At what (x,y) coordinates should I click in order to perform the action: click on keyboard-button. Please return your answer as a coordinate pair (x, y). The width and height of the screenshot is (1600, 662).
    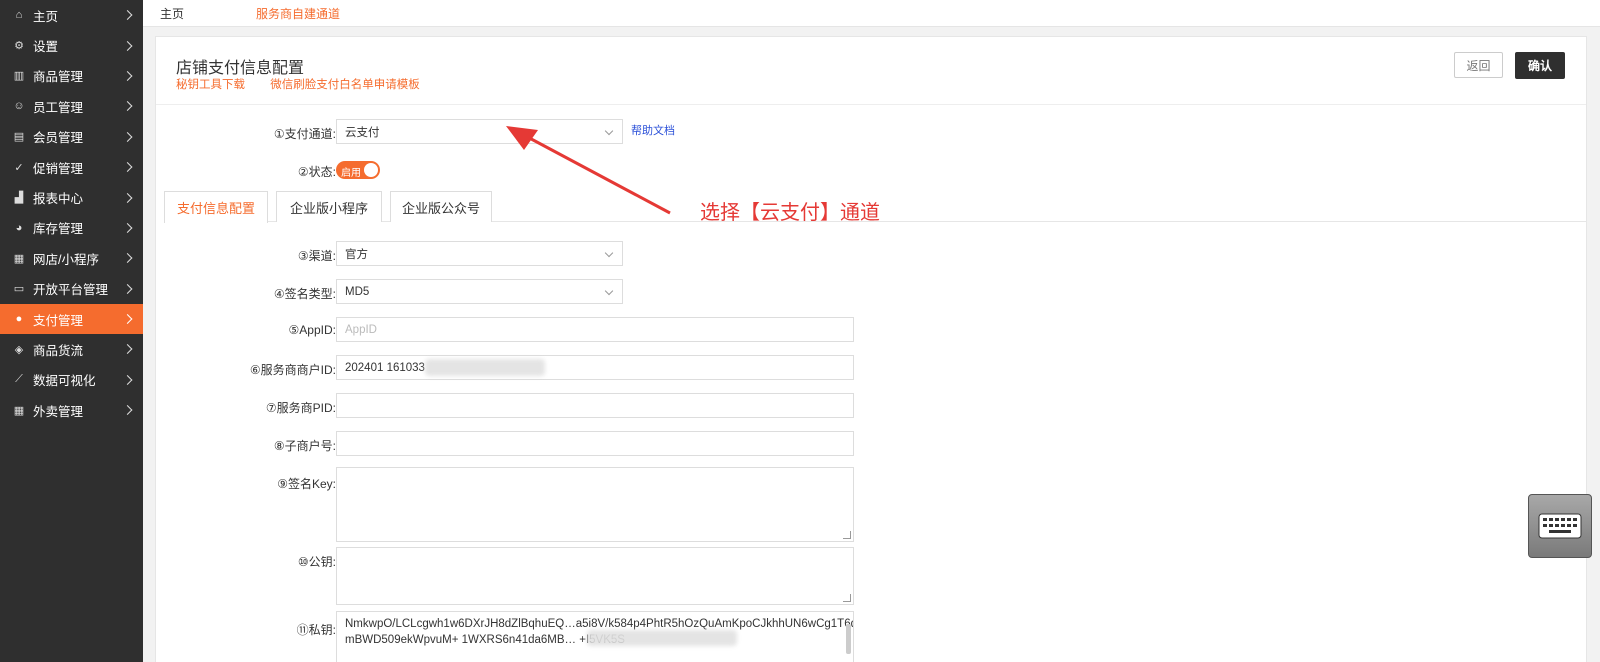
    Looking at the image, I should click on (1560, 526).